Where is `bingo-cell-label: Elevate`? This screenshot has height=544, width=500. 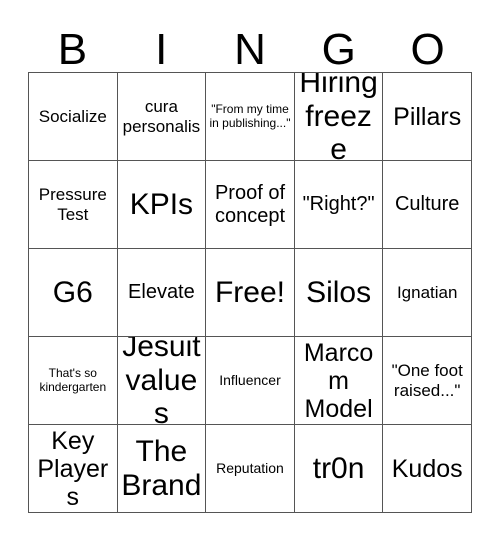 bingo-cell-label: Elevate is located at coordinates (161, 292).